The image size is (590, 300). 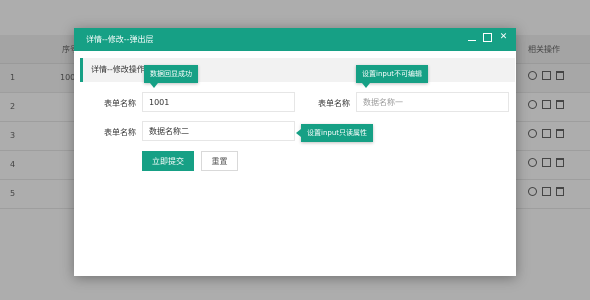 What do you see at coordinates (218, 102) in the screenshot?
I see `field1-input` at bounding box center [218, 102].